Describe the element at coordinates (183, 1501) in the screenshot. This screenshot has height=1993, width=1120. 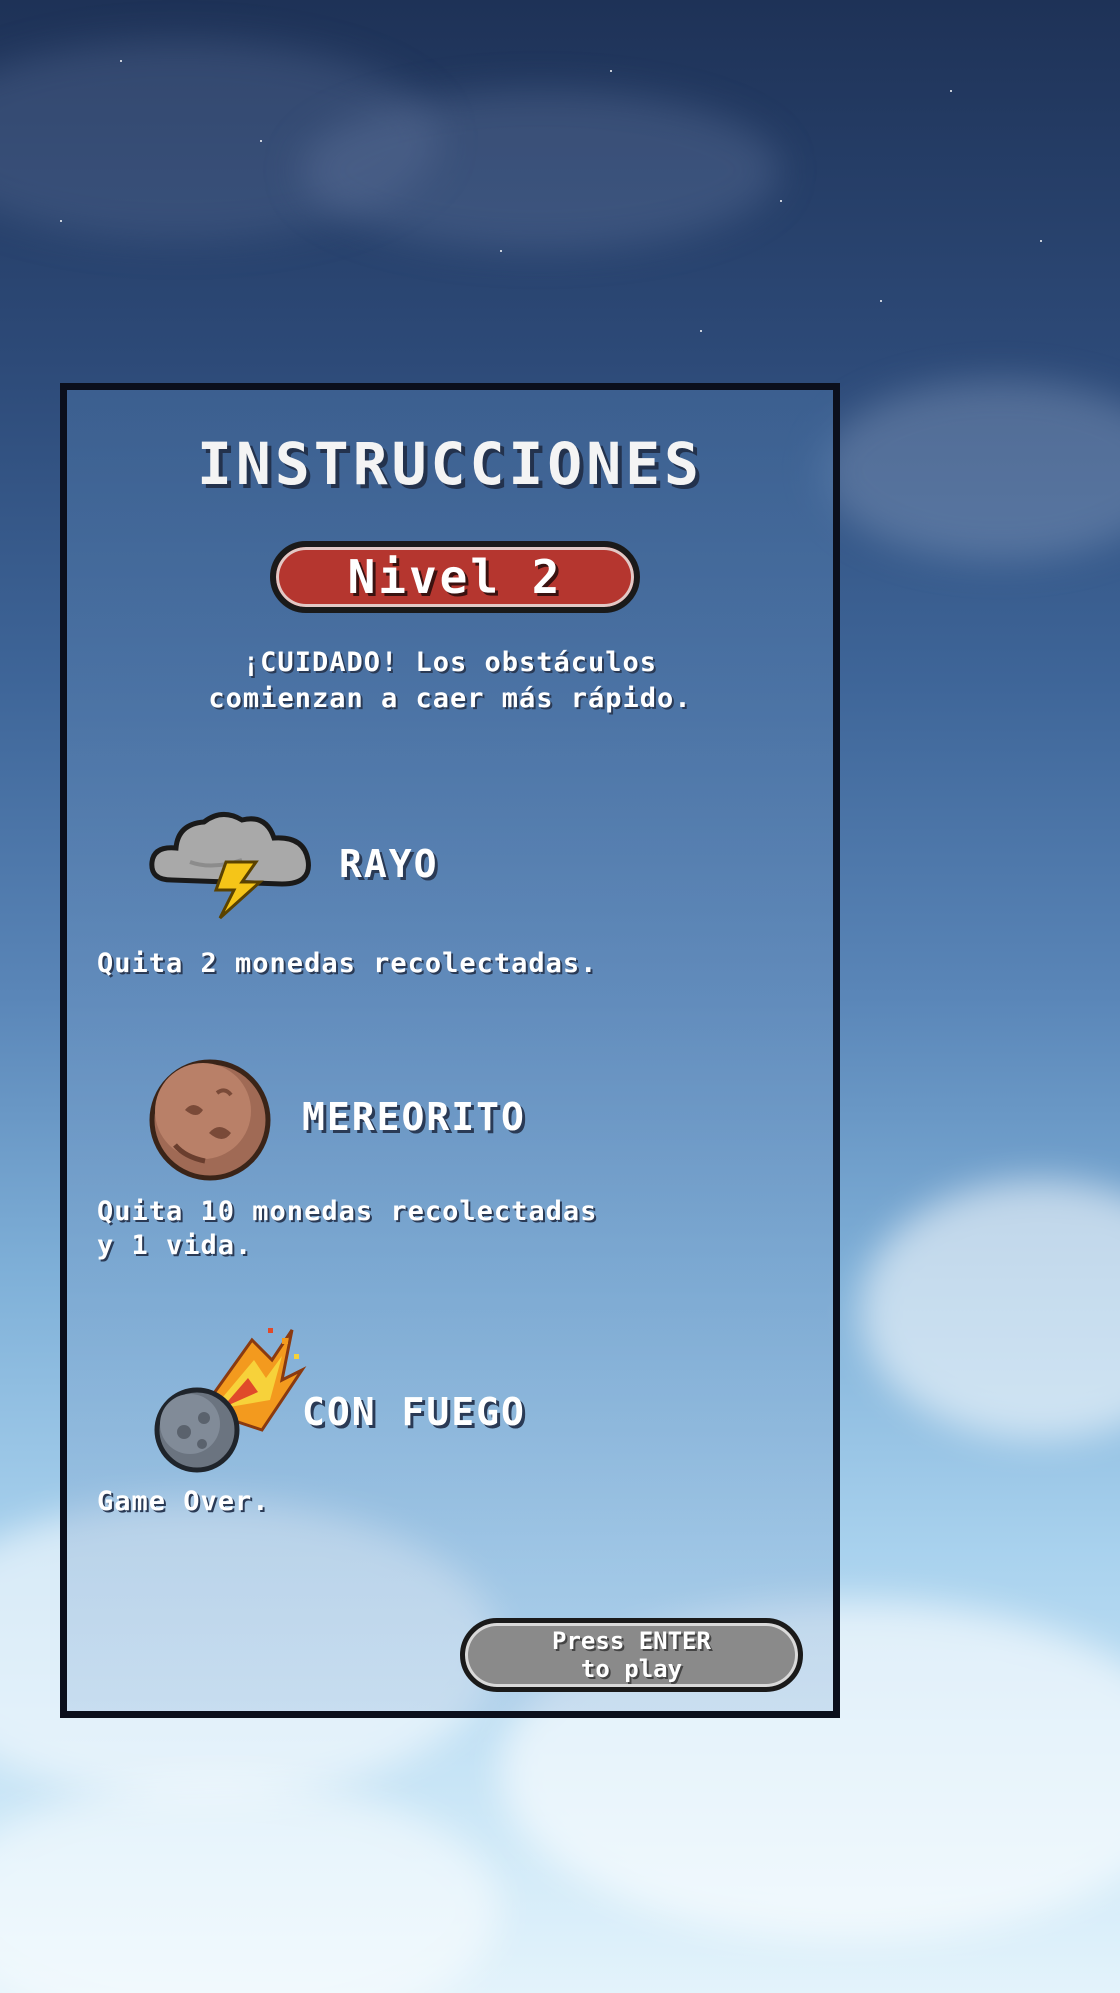
I see `item-desc-con-fuego-line-1: Game Over.` at that location.